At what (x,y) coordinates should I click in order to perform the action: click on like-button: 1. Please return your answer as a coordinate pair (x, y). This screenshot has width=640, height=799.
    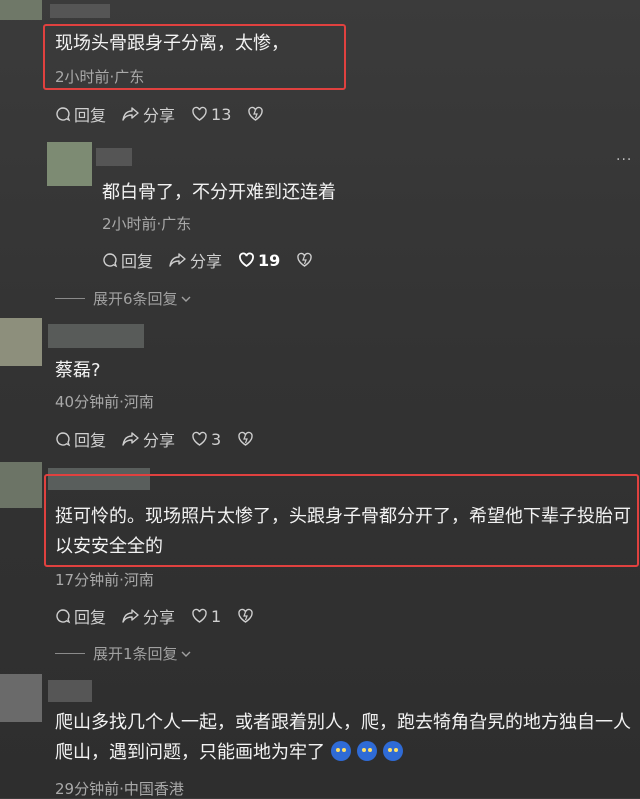
    Looking at the image, I should click on (206, 616).